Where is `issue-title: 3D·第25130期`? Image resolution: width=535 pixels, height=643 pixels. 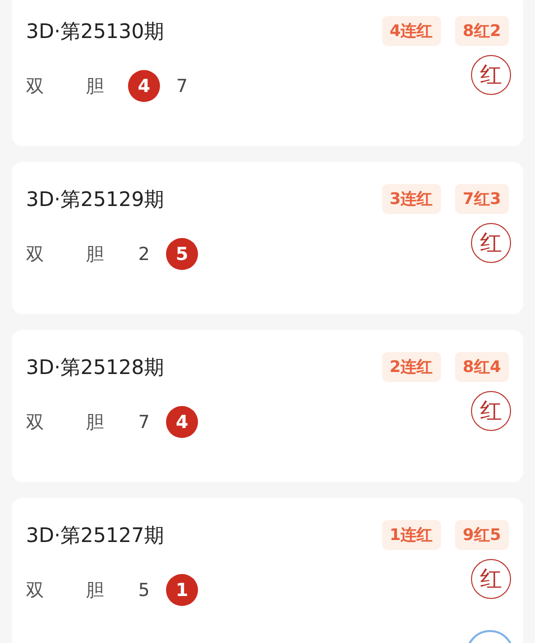
issue-title: 3D·第25130期 is located at coordinates (95, 31).